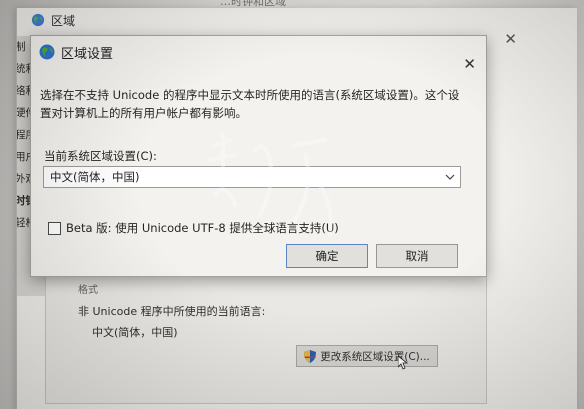 The height and width of the screenshot is (409, 584). I want to click on region-close-button: ✕, so click(510, 39).